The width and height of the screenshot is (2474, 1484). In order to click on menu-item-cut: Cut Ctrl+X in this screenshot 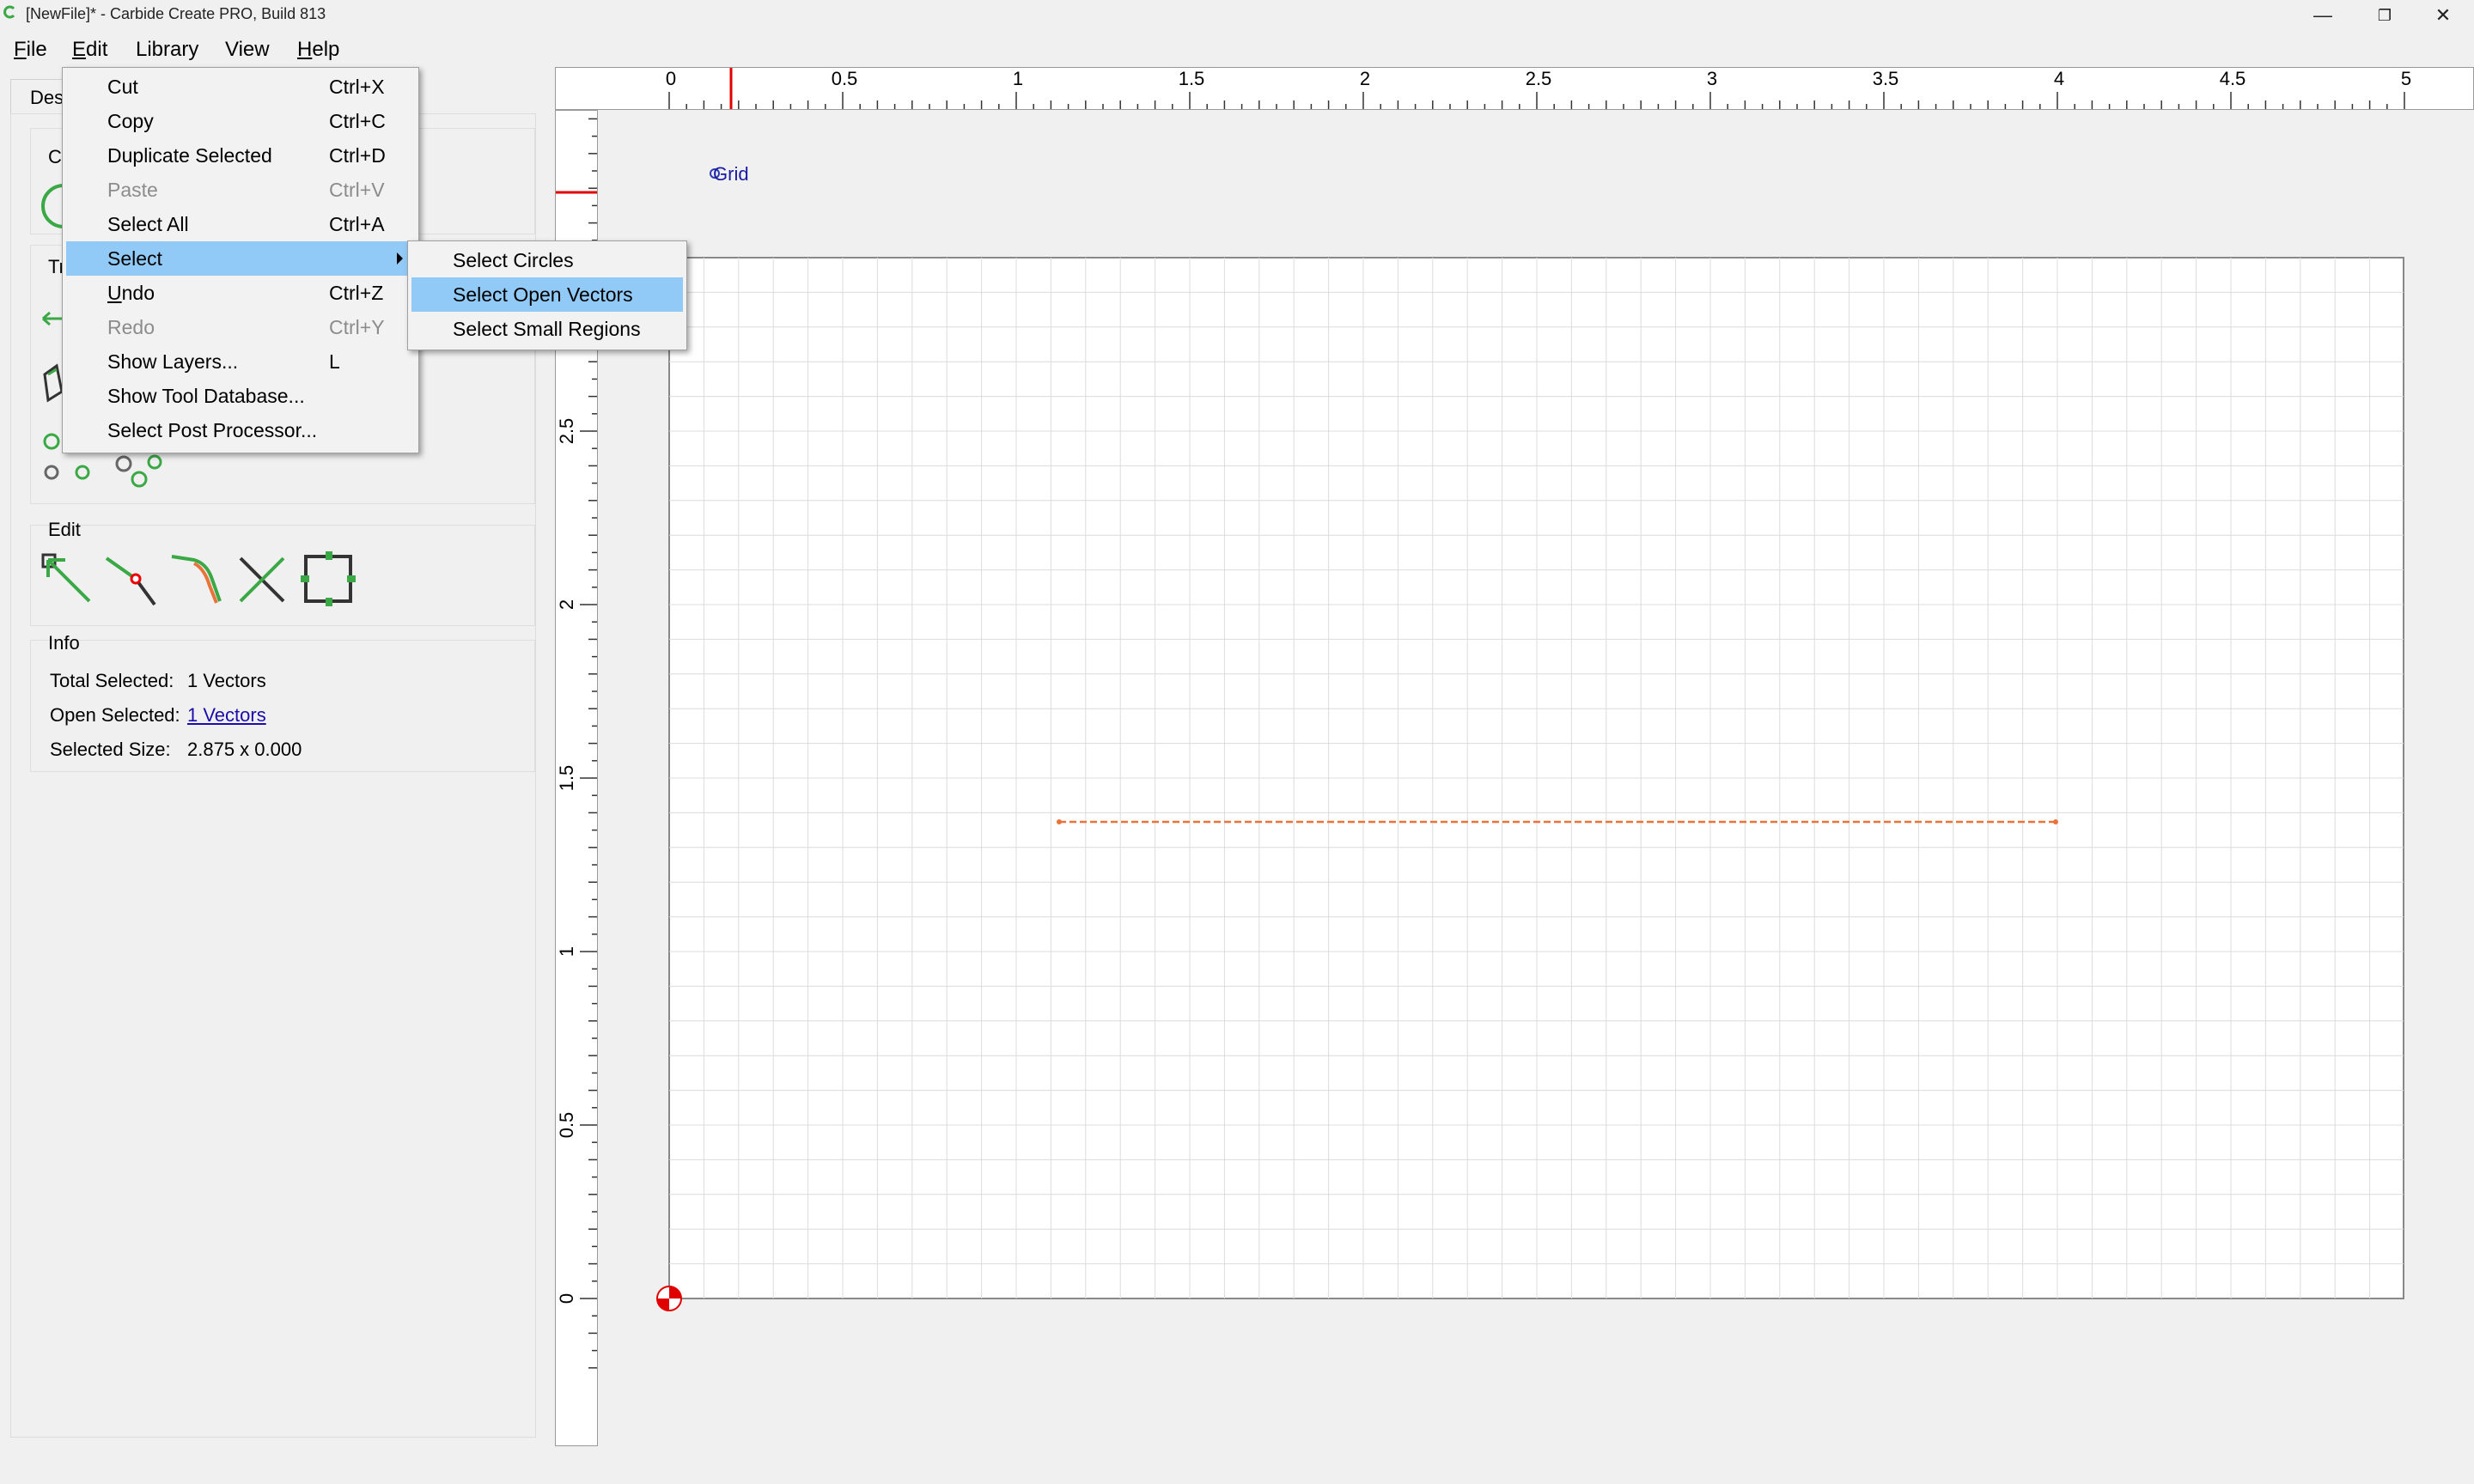, I will do `click(240, 87)`.